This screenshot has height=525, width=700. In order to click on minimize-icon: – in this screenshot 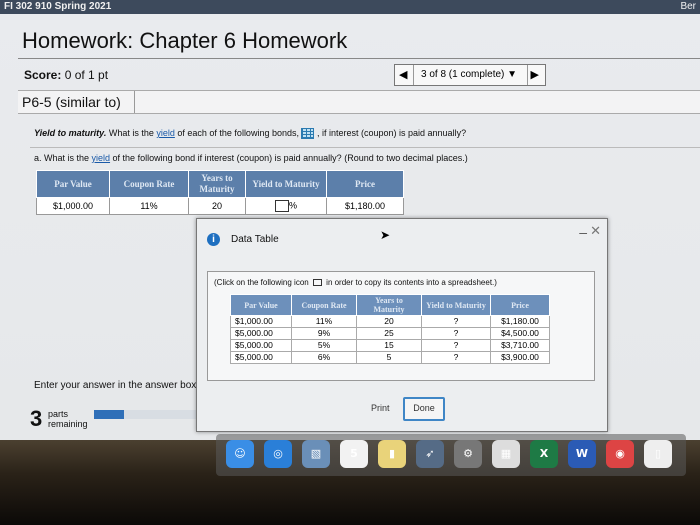, I will do `click(583, 232)`.